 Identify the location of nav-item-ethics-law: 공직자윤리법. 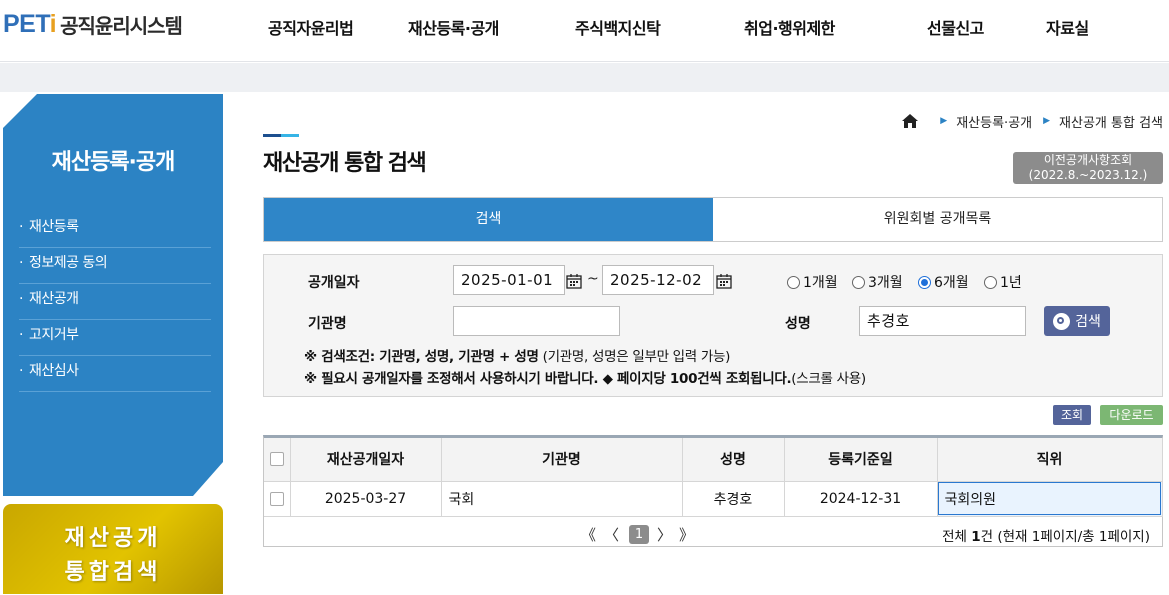
(311, 27).